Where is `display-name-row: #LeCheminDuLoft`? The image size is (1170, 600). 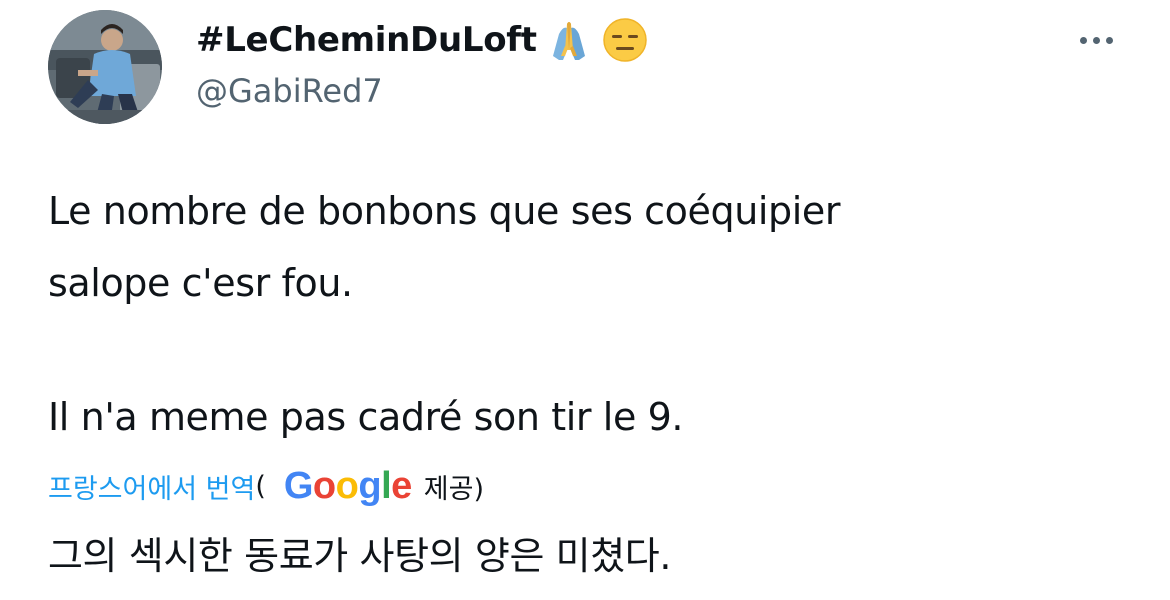 display-name-row: #LeCheminDuLoft is located at coordinates (422, 40).